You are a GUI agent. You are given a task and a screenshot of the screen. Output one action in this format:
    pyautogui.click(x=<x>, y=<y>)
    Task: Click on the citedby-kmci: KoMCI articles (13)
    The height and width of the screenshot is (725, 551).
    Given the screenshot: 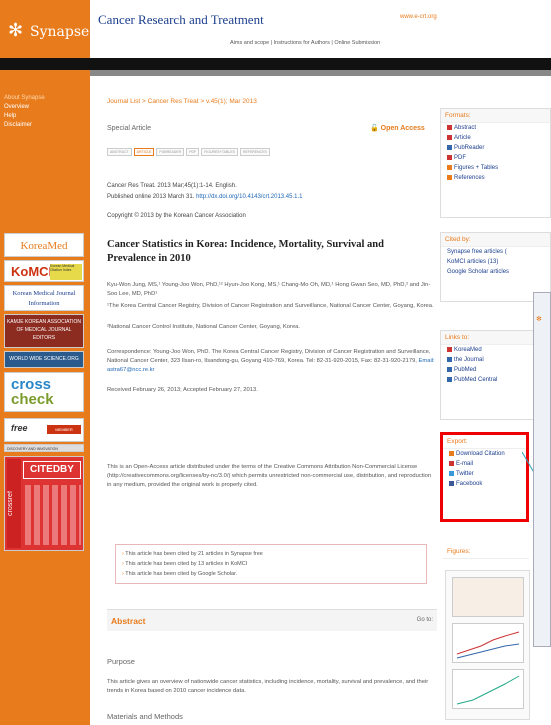 What is the action you would take?
    pyautogui.click(x=495, y=262)
    